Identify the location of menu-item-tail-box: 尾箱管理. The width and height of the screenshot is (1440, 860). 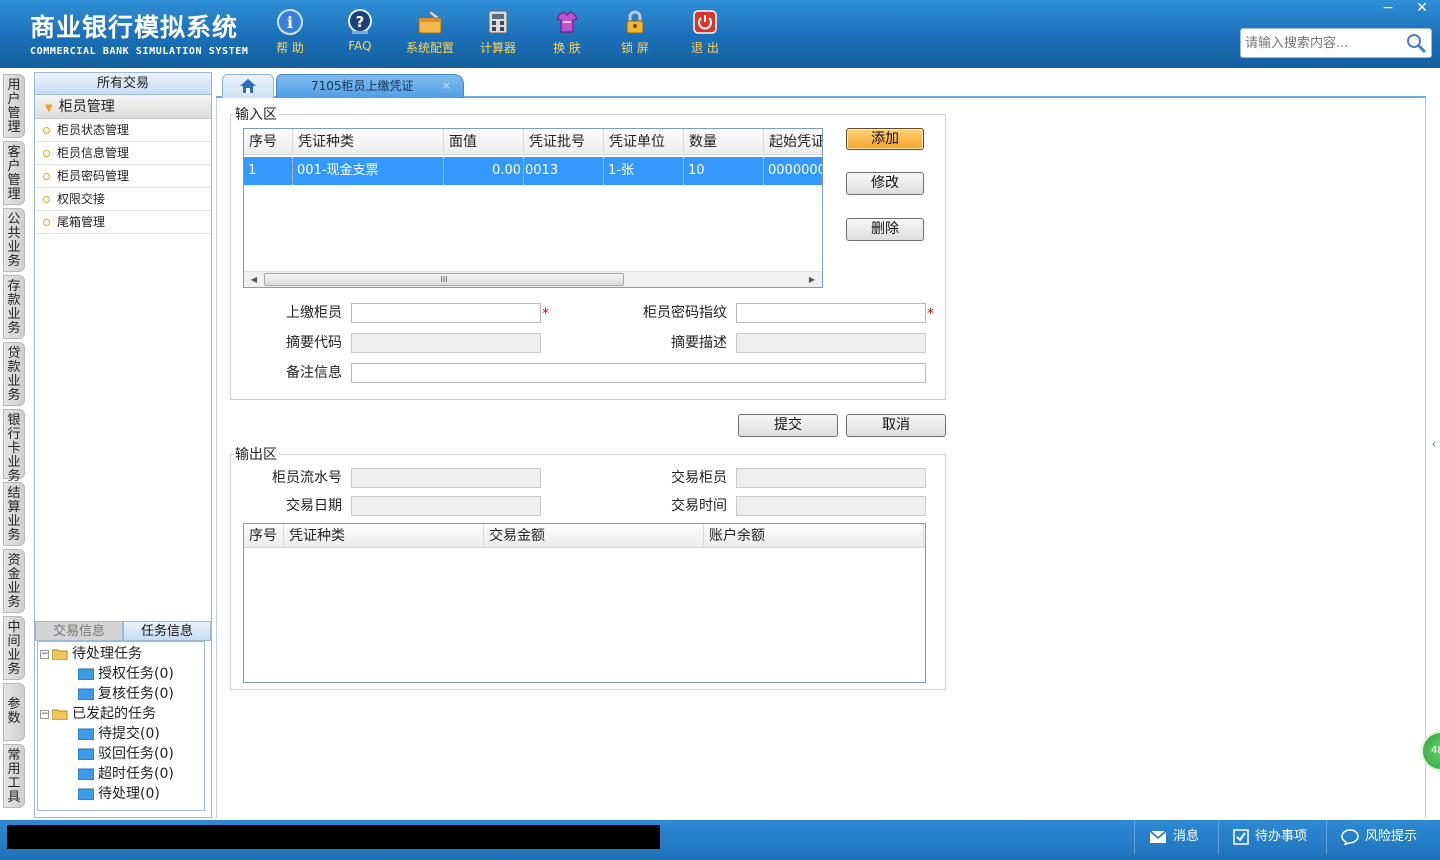
(123, 222).